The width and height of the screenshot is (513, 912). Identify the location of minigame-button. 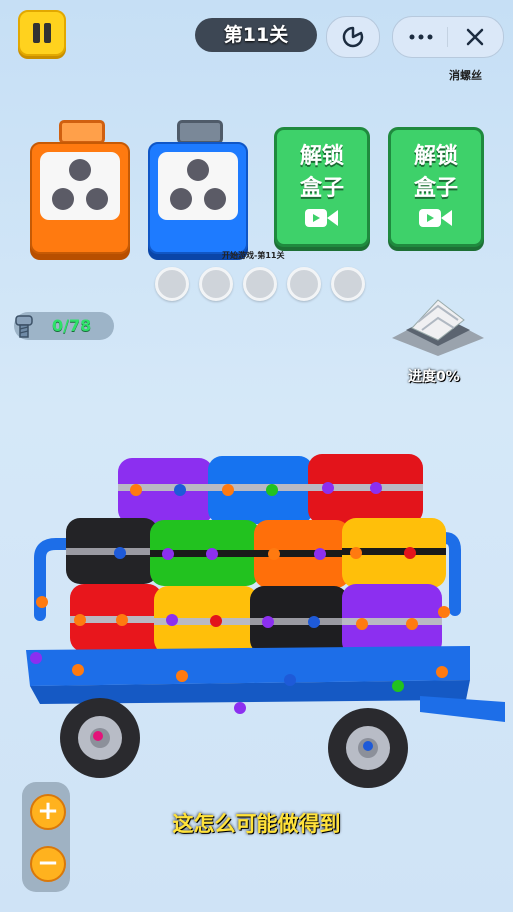
(353, 37).